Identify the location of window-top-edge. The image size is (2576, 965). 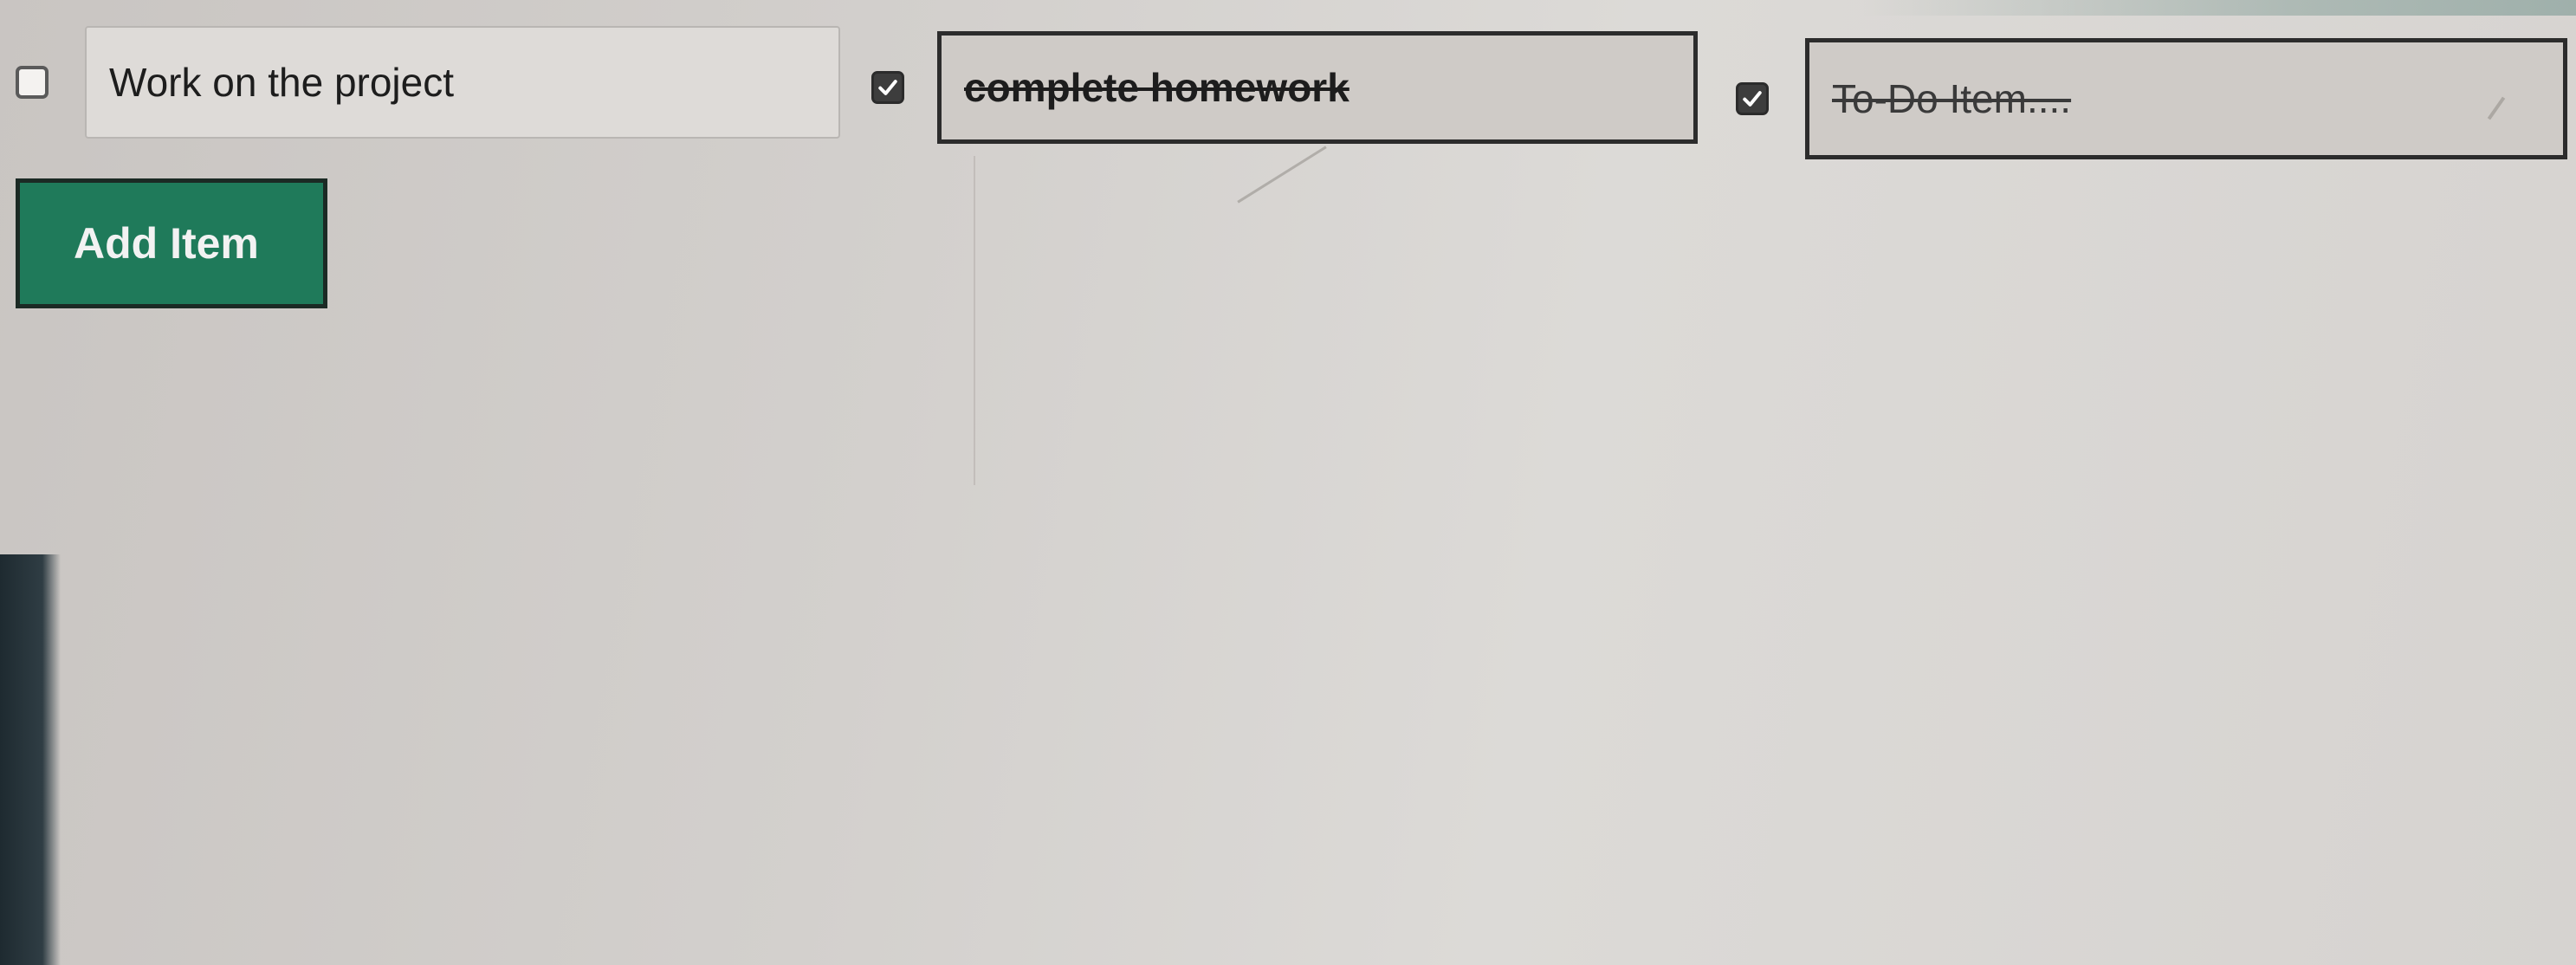
(2219, 8).